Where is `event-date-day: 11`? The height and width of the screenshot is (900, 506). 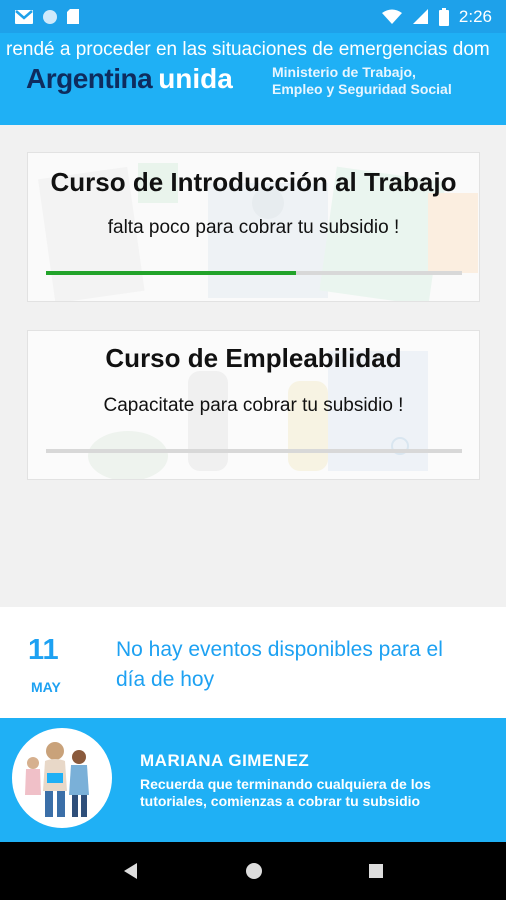
event-date-day: 11 is located at coordinates (43, 650).